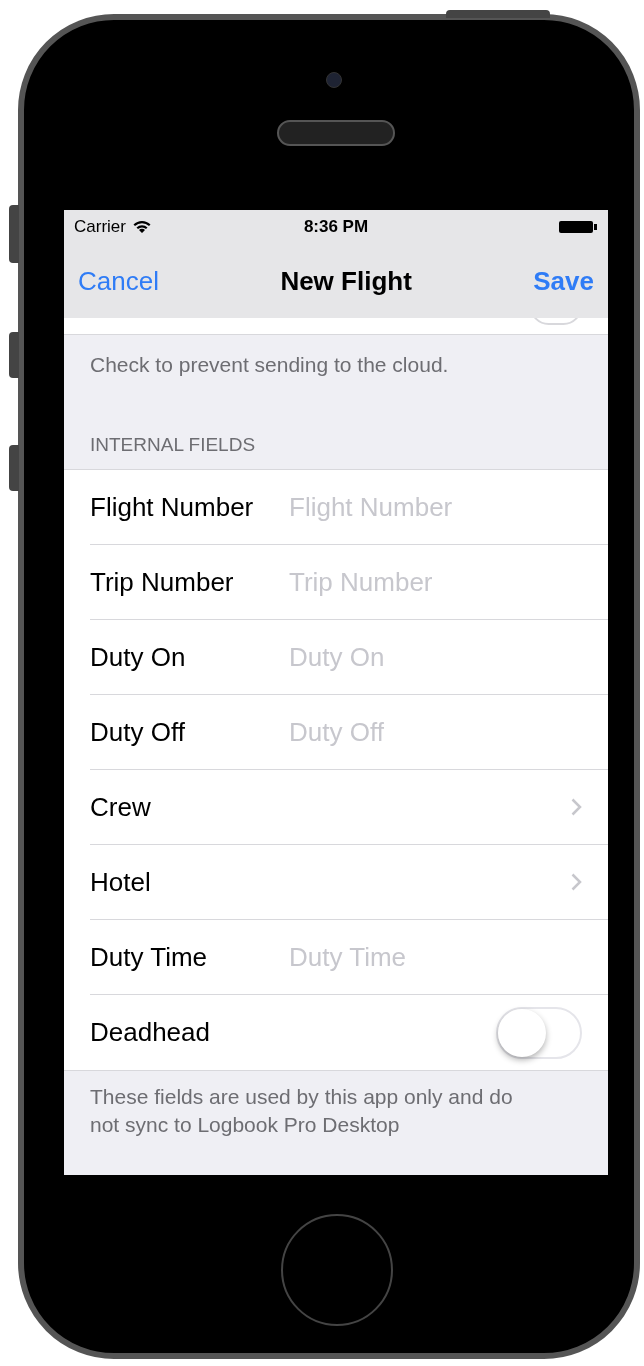  Describe the element at coordinates (138, 657) in the screenshot. I see `row-label: Duty On` at that location.